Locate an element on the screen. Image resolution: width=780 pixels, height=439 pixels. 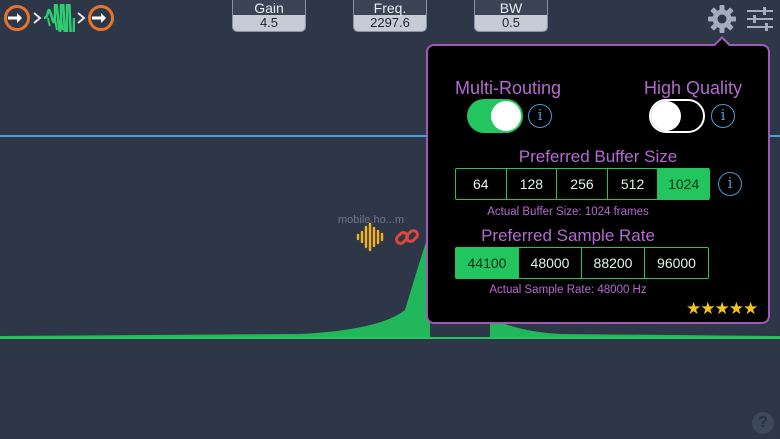
gain-value: 4.5 is located at coordinates (269, 23).